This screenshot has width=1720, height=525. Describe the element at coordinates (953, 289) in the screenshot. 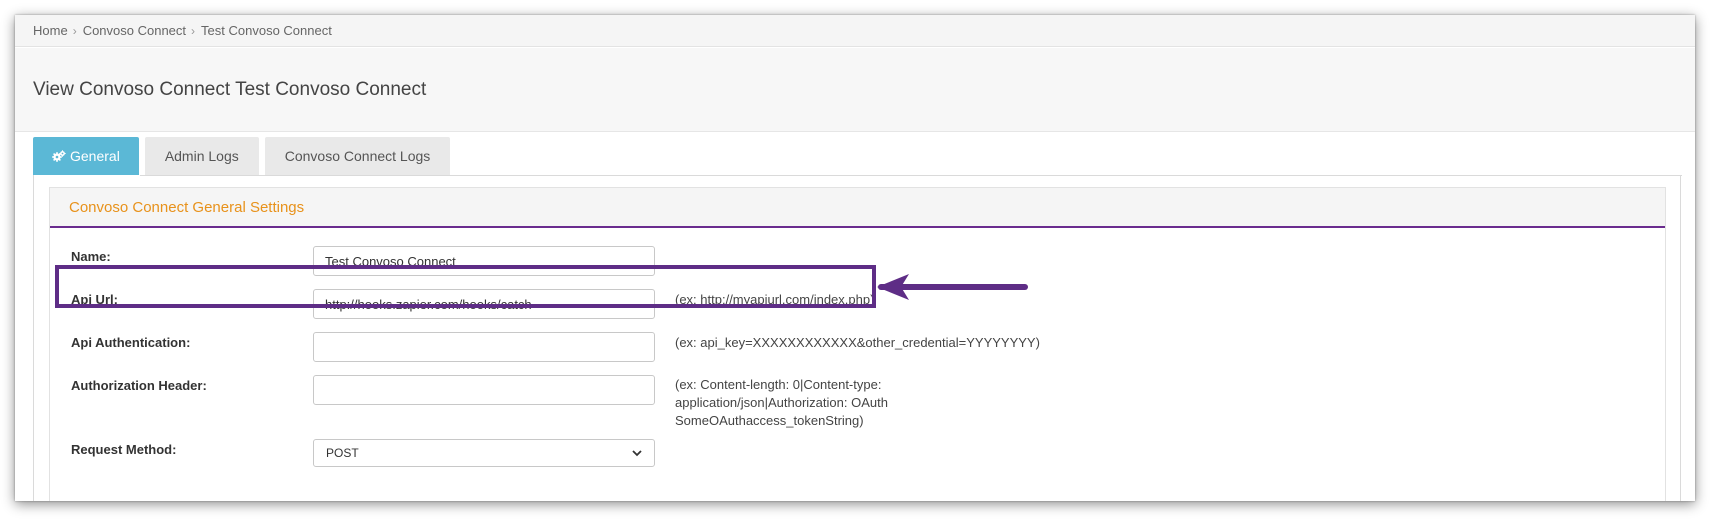

I see `pointer-arrow-icon` at that location.